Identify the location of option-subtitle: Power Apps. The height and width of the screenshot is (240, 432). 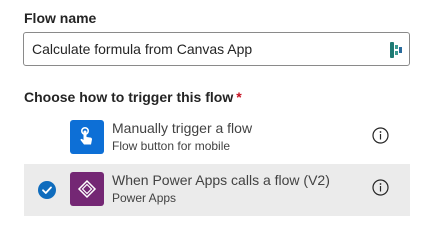
(144, 198).